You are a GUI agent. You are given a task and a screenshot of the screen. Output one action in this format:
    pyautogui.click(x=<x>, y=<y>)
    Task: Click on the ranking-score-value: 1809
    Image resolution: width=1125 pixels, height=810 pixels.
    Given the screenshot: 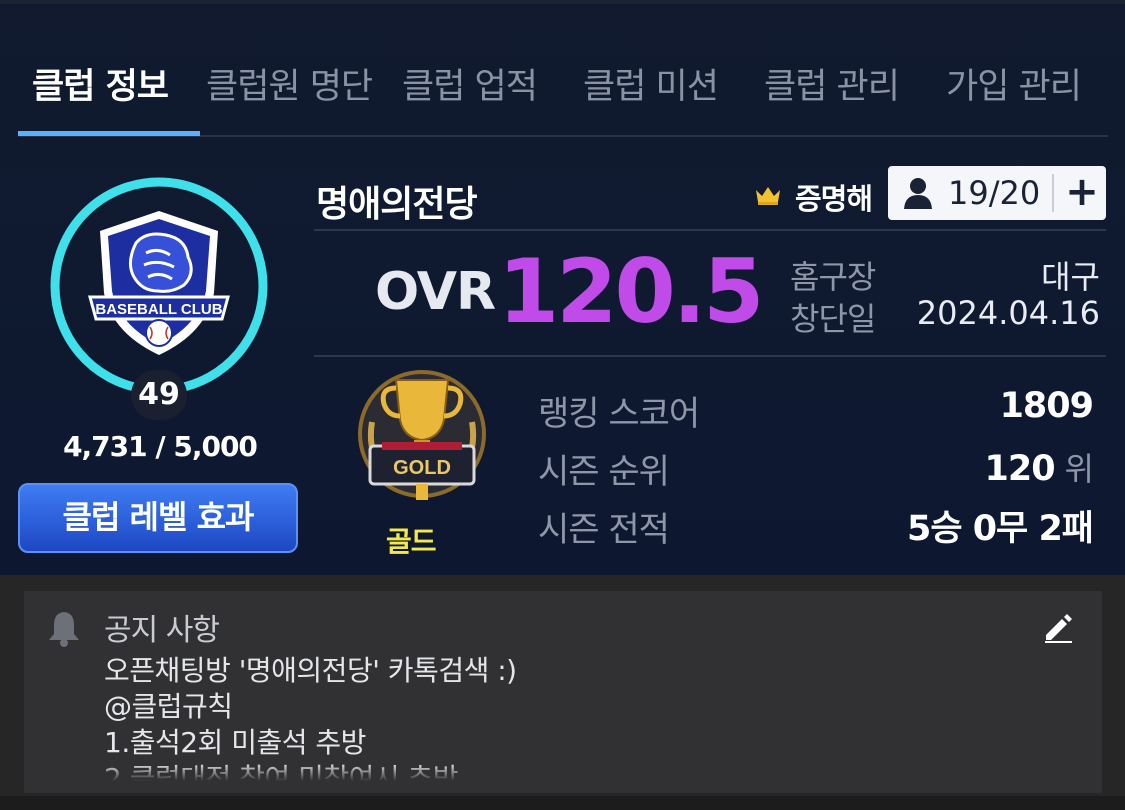 What is the action you would take?
    pyautogui.click(x=1046, y=406)
    